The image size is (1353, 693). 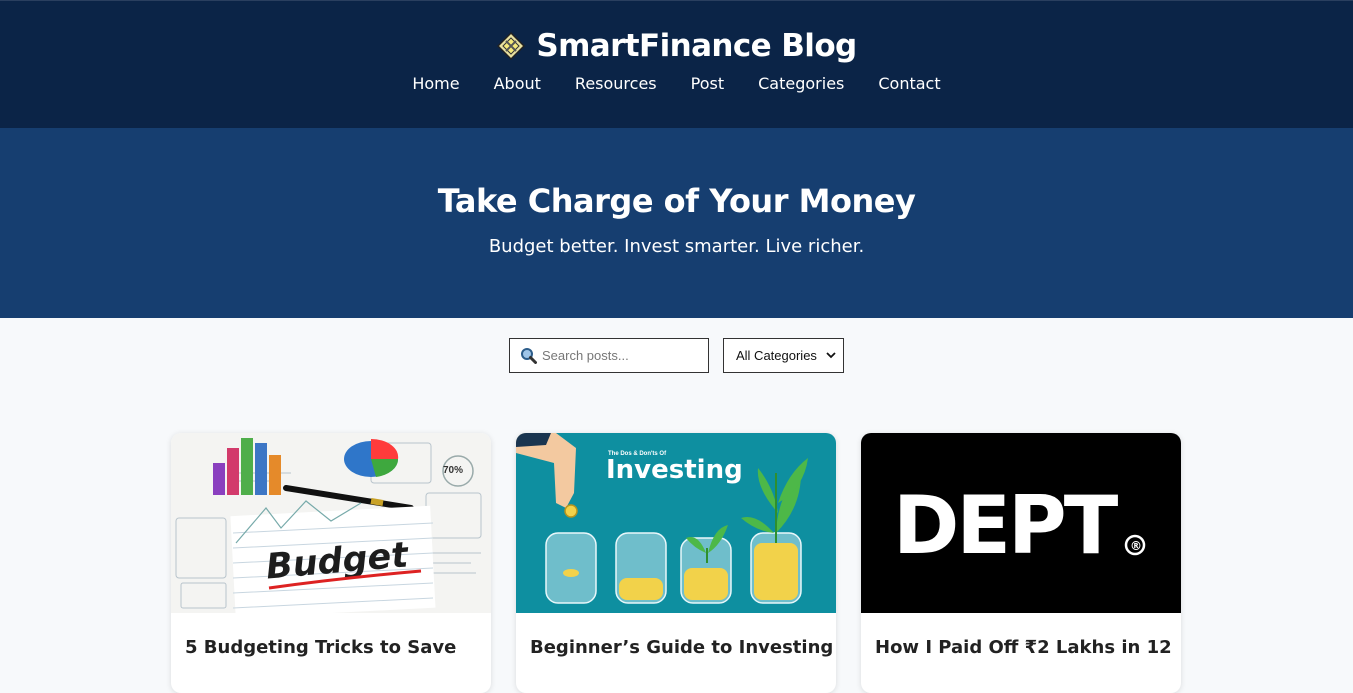 What do you see at coordinates (674, 470) in the screenshot?
I see `investing-image-text: Investing` at bounding box center [674, 470].